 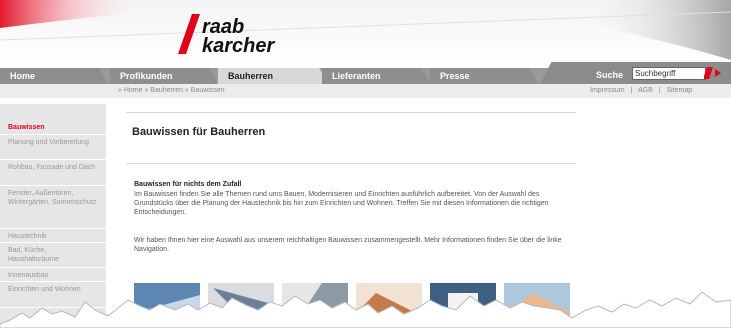 What do you see at coordinates (607, 90) in the screenshot?
I see `utility-link-impressum: Impressum` at bounding box center [607, 90].